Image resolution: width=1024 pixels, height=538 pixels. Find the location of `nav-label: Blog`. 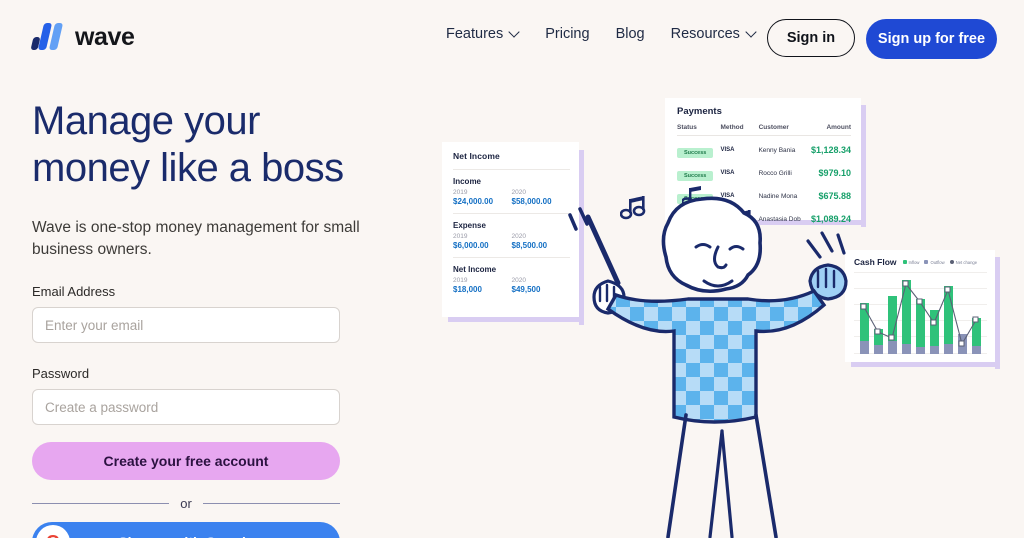

nav-label: Blog is located at coordinates (630, 34).